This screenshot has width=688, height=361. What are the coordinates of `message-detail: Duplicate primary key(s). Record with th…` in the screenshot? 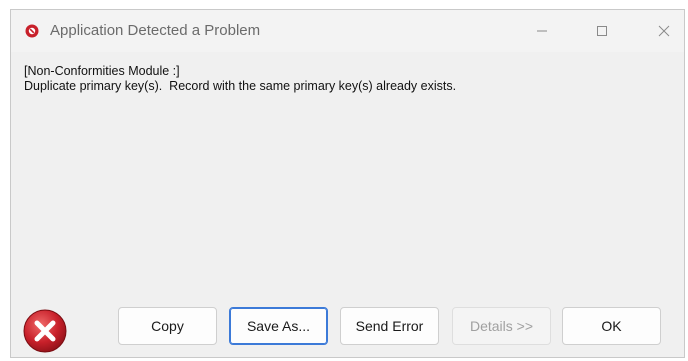 It's located at (240, 86).